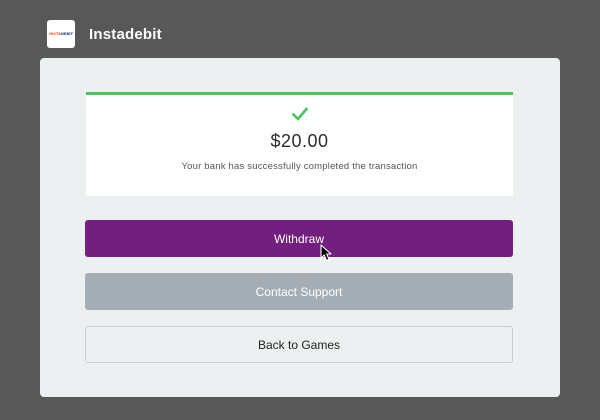  I want to click on app-header: INSTADEBIT Instadebit, so click(104, 34).